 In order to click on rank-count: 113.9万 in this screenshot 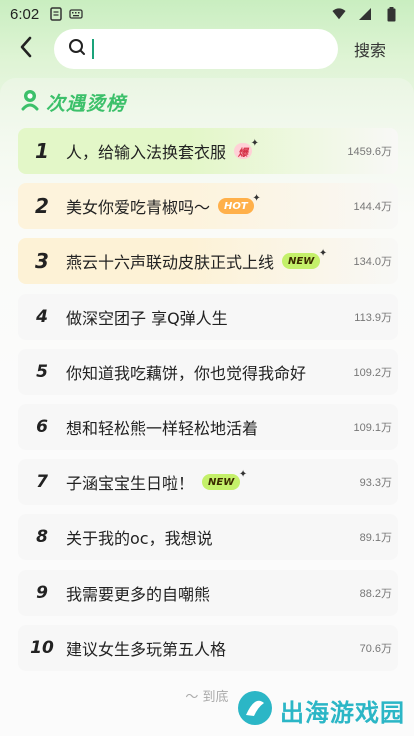, I will do `click(373, 317)`.